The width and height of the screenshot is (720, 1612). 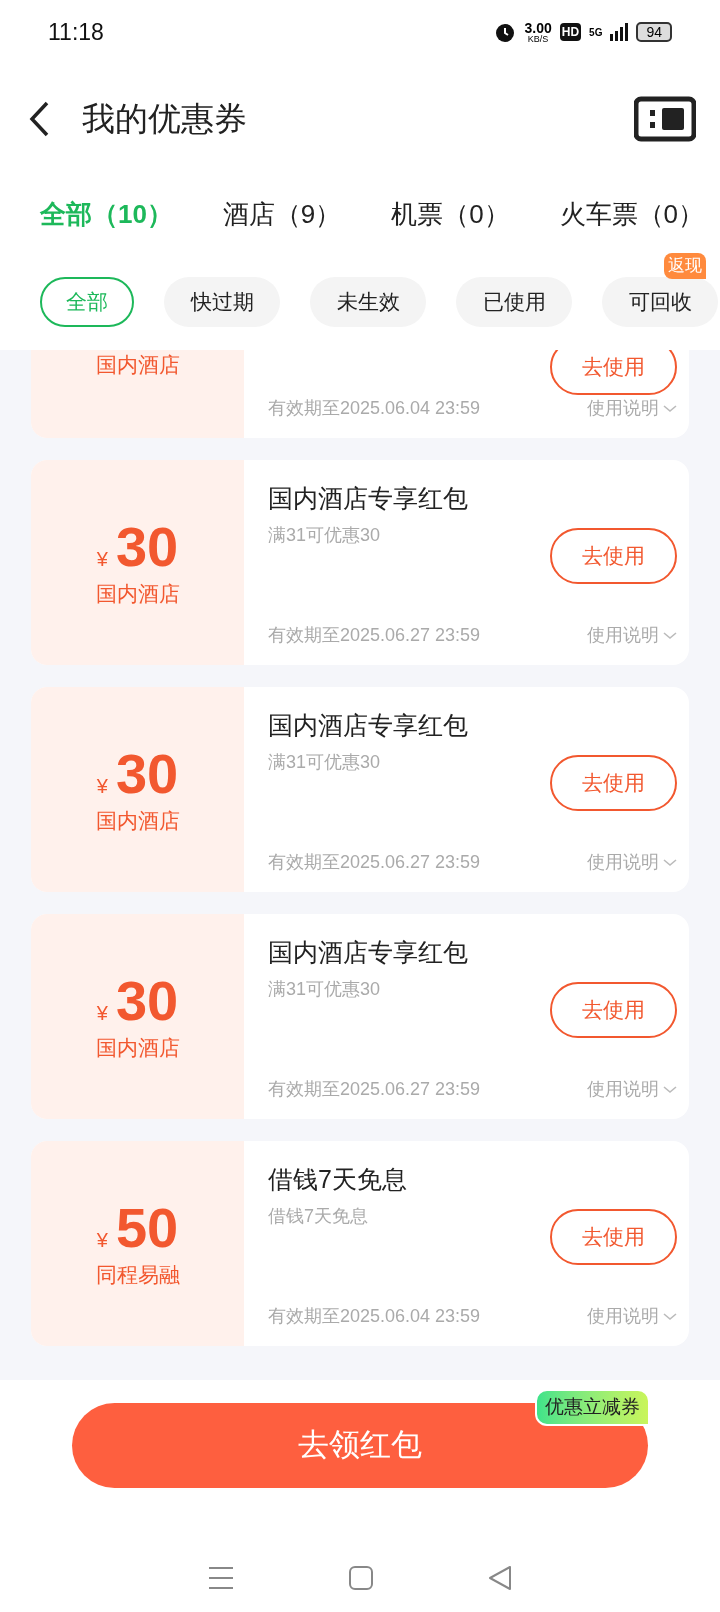 I want to click on page-title: 我的优惠券, so click(x=164, y=119).